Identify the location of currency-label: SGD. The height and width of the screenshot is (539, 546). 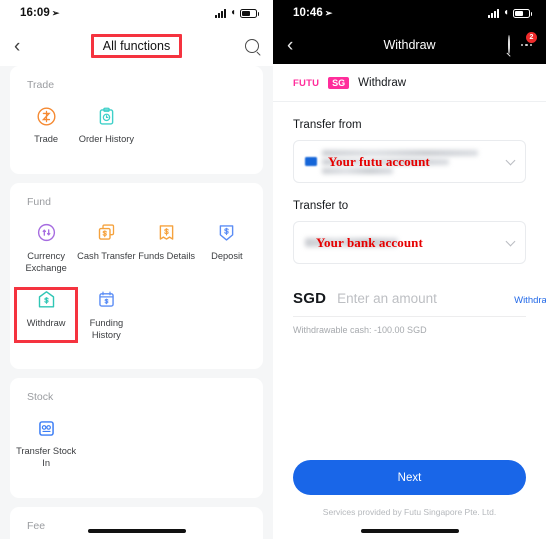
(310, 298).